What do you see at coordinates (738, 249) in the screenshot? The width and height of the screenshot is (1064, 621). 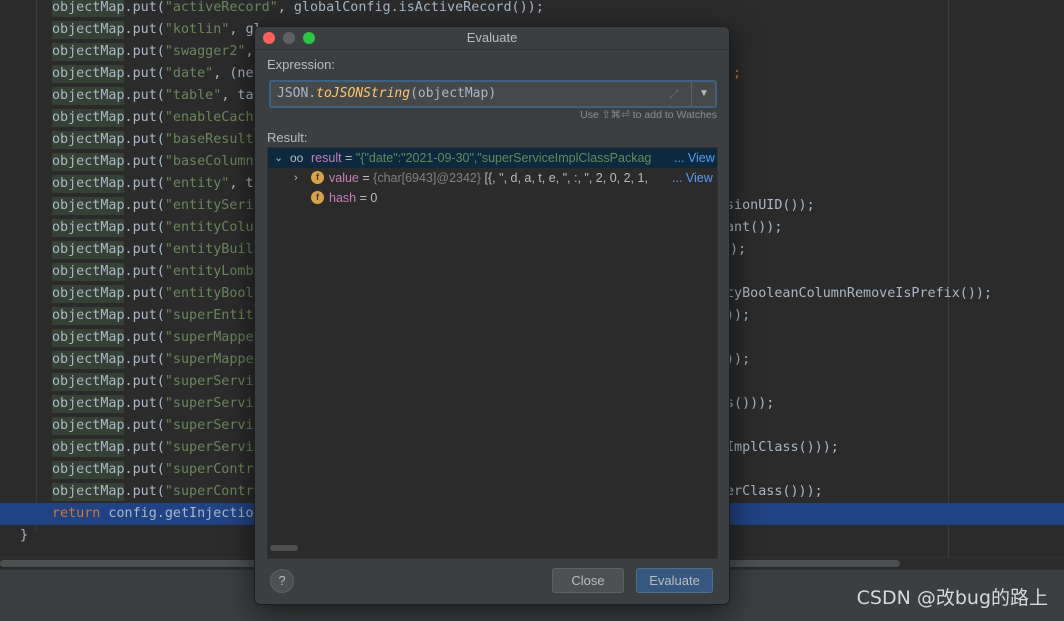 I see `code-line-tail: );` at bounding box center [738, 249].